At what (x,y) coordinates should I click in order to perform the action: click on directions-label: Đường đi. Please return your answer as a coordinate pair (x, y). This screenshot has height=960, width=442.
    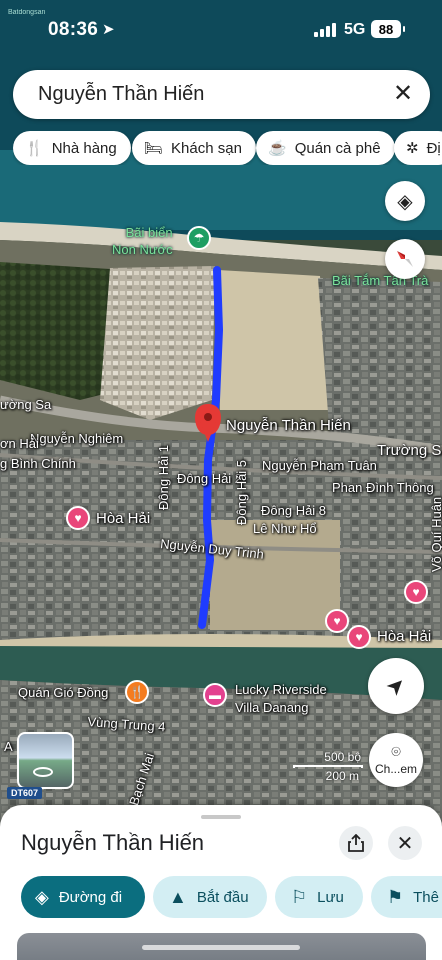
    Looking at the image, I should click on (90, 897).